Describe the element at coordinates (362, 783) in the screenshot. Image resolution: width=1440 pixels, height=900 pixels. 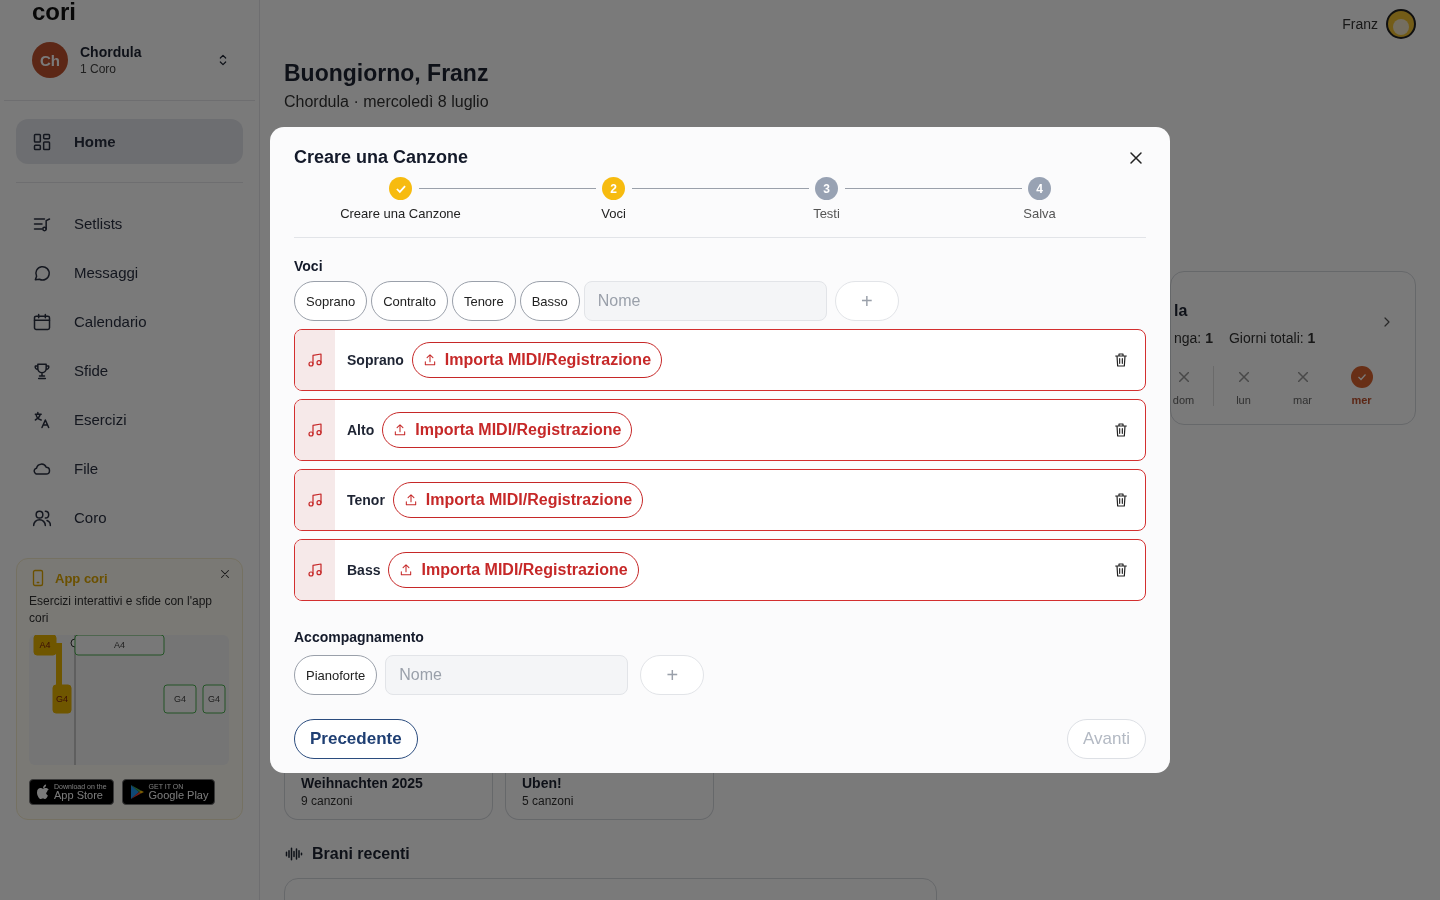
I see `setlist-title: Weihnachten 2025` at that location.